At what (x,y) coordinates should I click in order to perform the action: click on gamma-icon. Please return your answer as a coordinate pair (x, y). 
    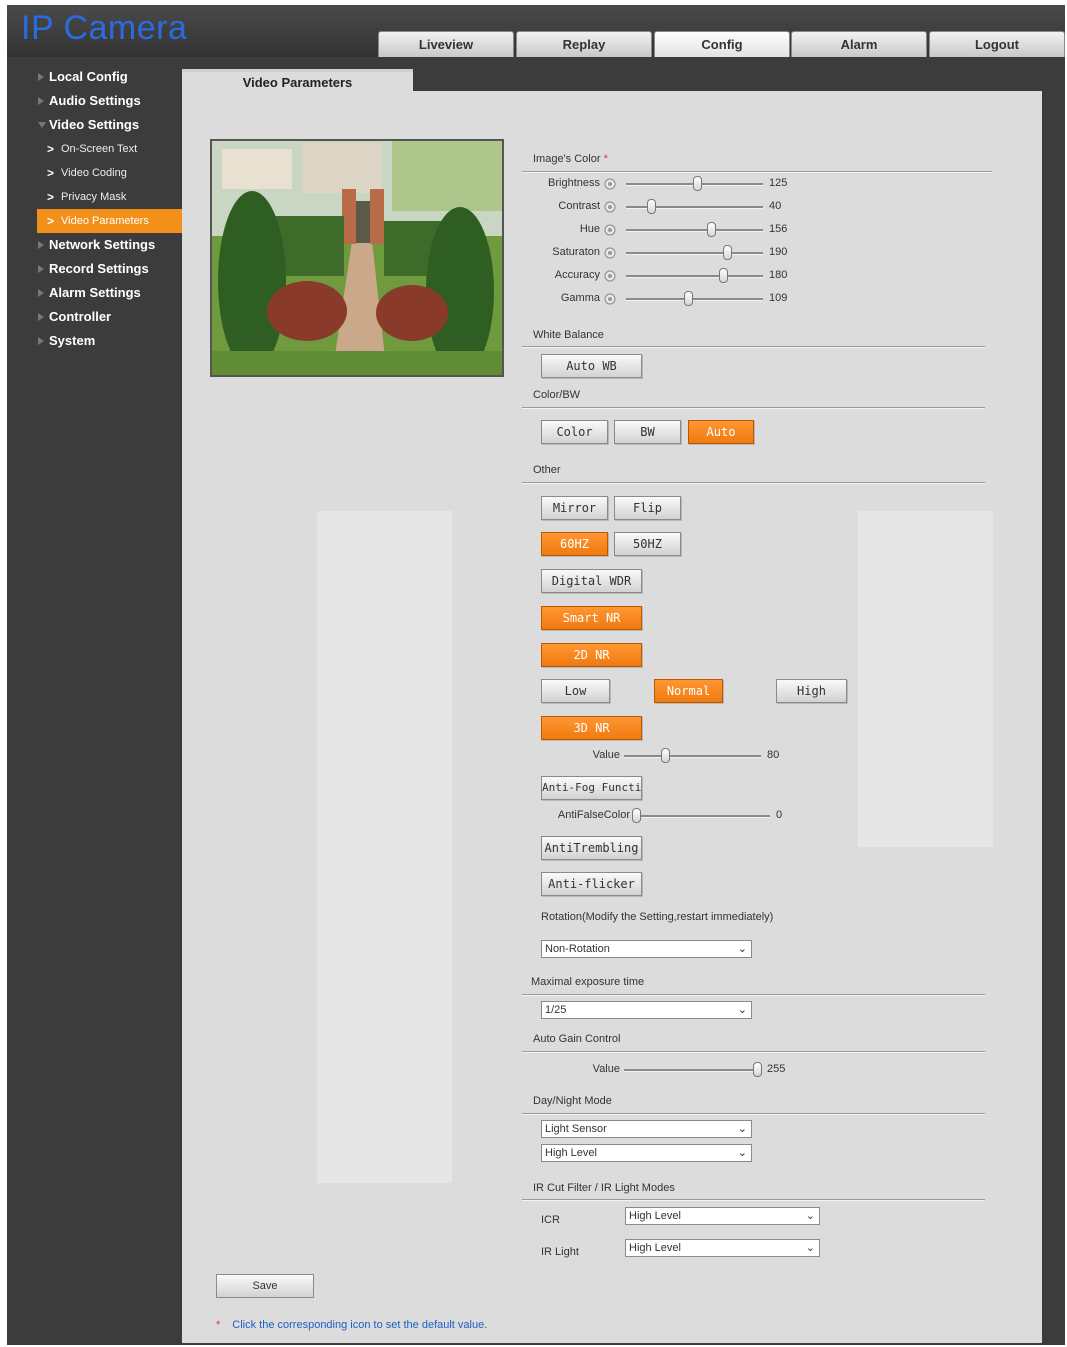
    Looking at the image, I should click on (610, 299).